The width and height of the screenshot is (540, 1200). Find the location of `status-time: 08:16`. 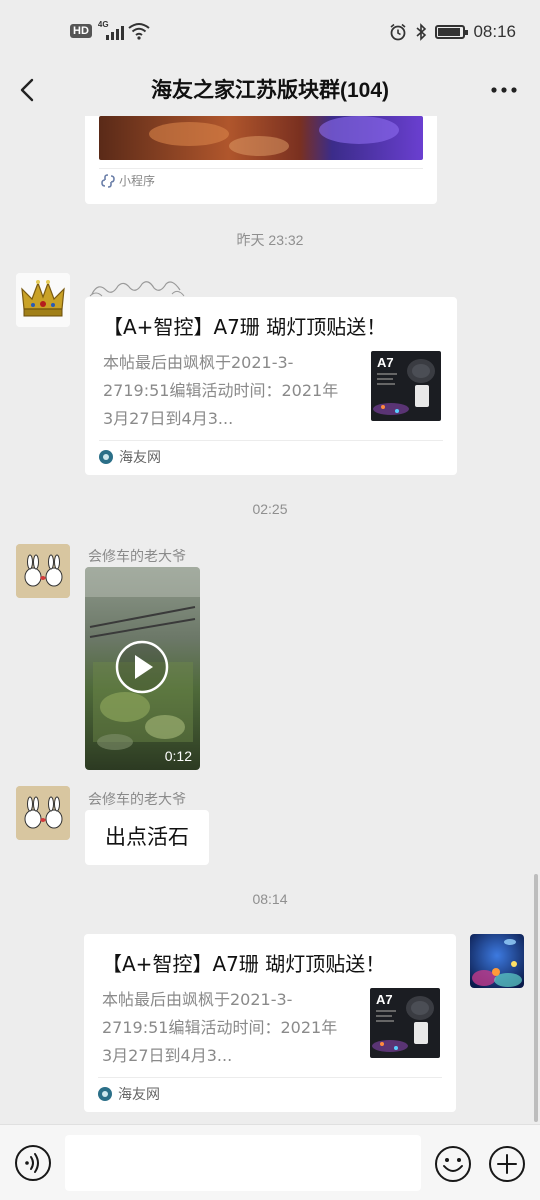

status-time: 08:16 is located at coordinates (494, 31).